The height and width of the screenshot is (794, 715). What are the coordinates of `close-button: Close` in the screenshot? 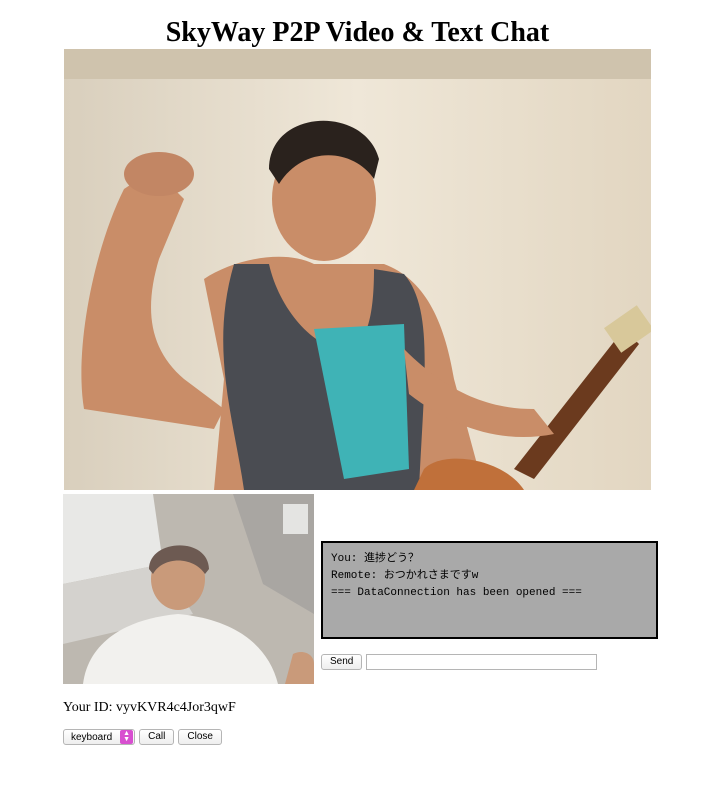 It's located at (200, 737).